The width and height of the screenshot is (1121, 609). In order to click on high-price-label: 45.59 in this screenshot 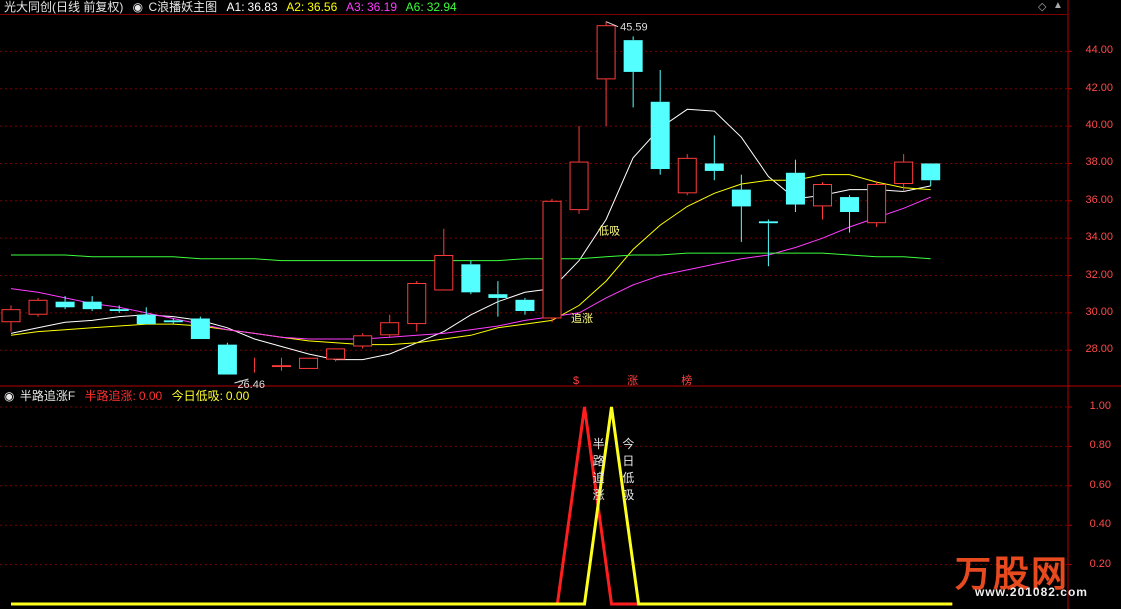, I will do `click(634, 28)`.